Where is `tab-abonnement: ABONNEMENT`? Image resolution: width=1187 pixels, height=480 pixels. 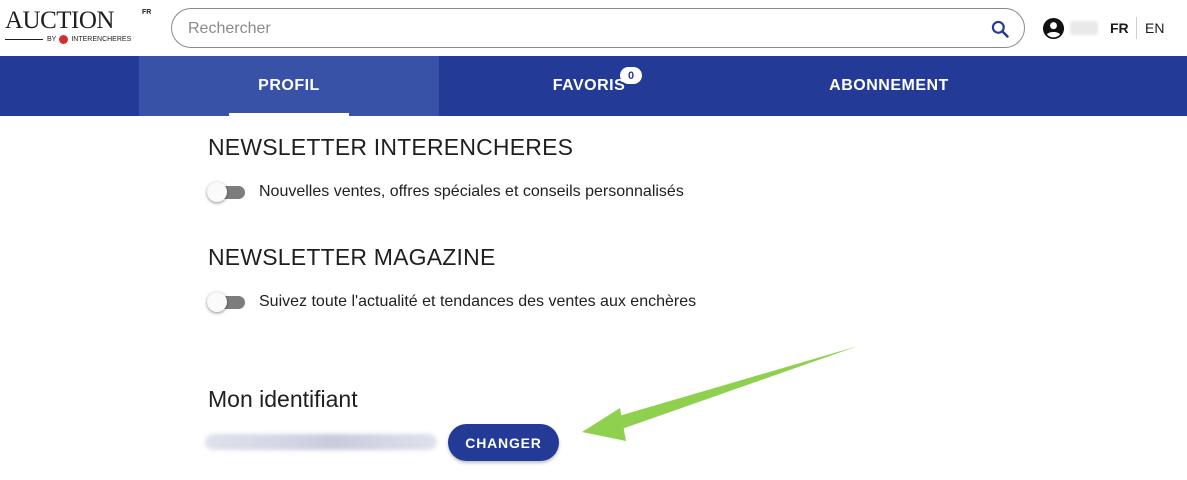
tab-abonnement: ABONNEMENT is located at coordinates (889, 86).